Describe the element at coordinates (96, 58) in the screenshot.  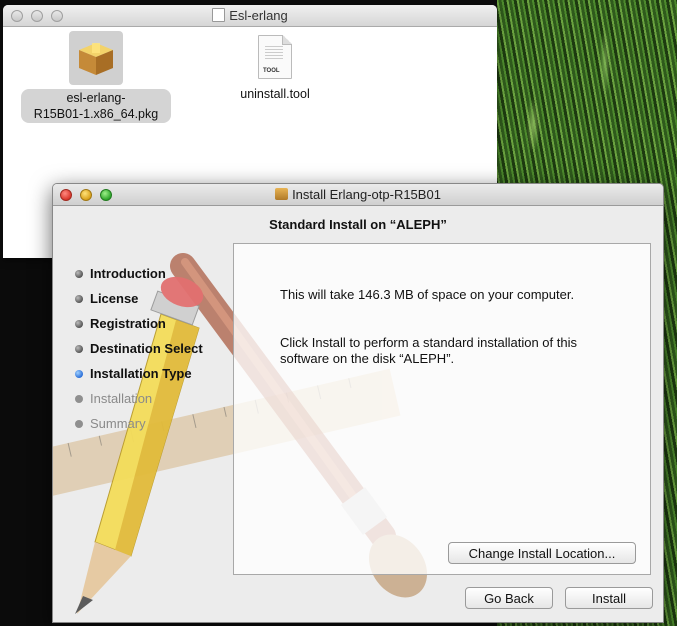
I see `package-icon` at that location.